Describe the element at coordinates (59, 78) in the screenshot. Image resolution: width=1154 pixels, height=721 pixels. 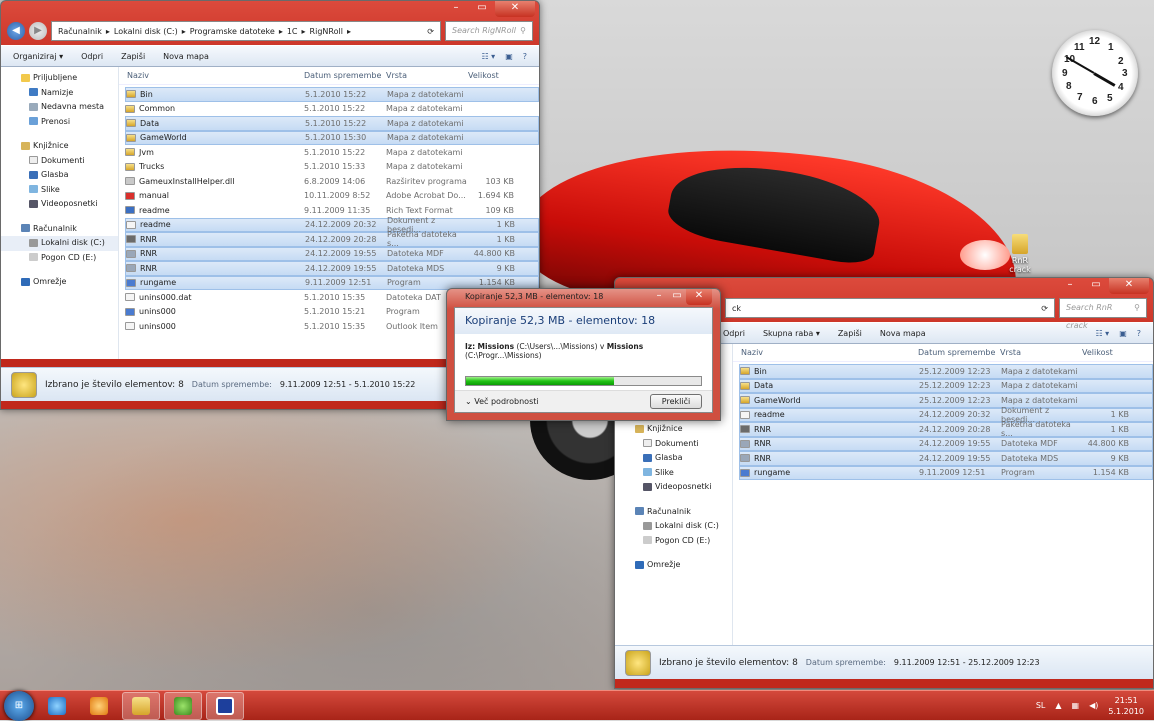
I see `nav-favorites: Priljubljene` at that location.